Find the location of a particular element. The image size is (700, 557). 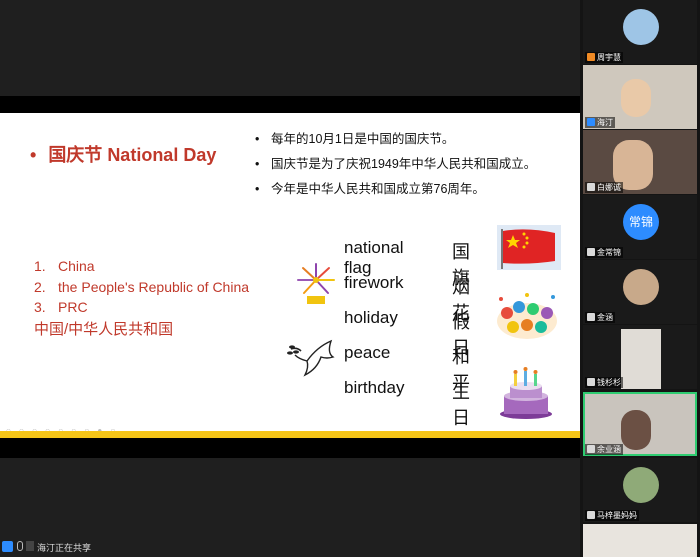

fact-item: • 每年的10月1日是中国的国庆节。 is located at coordinates (355, 139).